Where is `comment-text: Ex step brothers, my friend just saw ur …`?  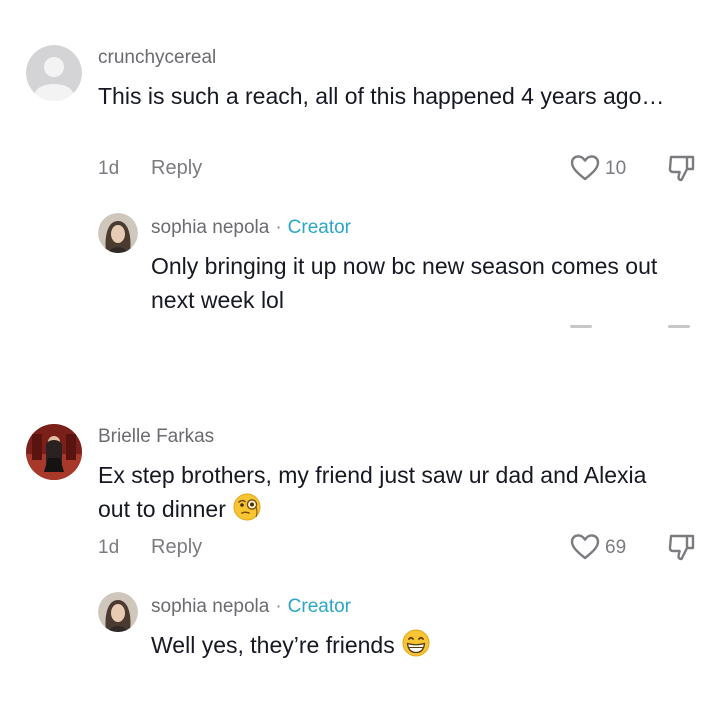 comment-text: Ex step brothers, my friend just saw ur … is located at coordinates (388, 492).